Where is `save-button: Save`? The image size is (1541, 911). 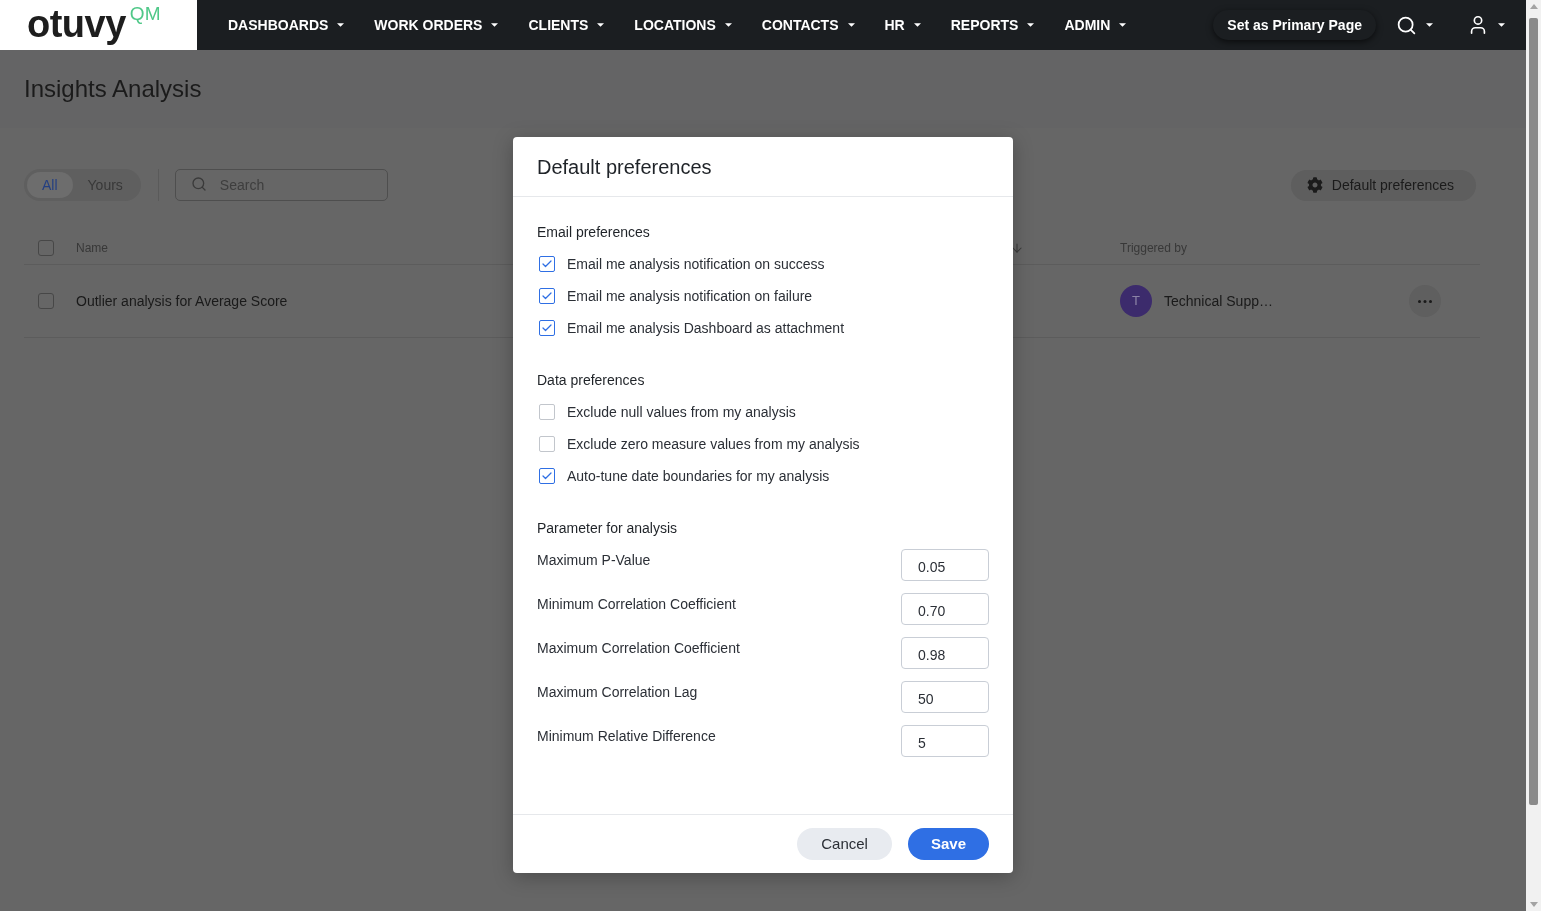
save-button: Save is located at coordinates (948, 844).